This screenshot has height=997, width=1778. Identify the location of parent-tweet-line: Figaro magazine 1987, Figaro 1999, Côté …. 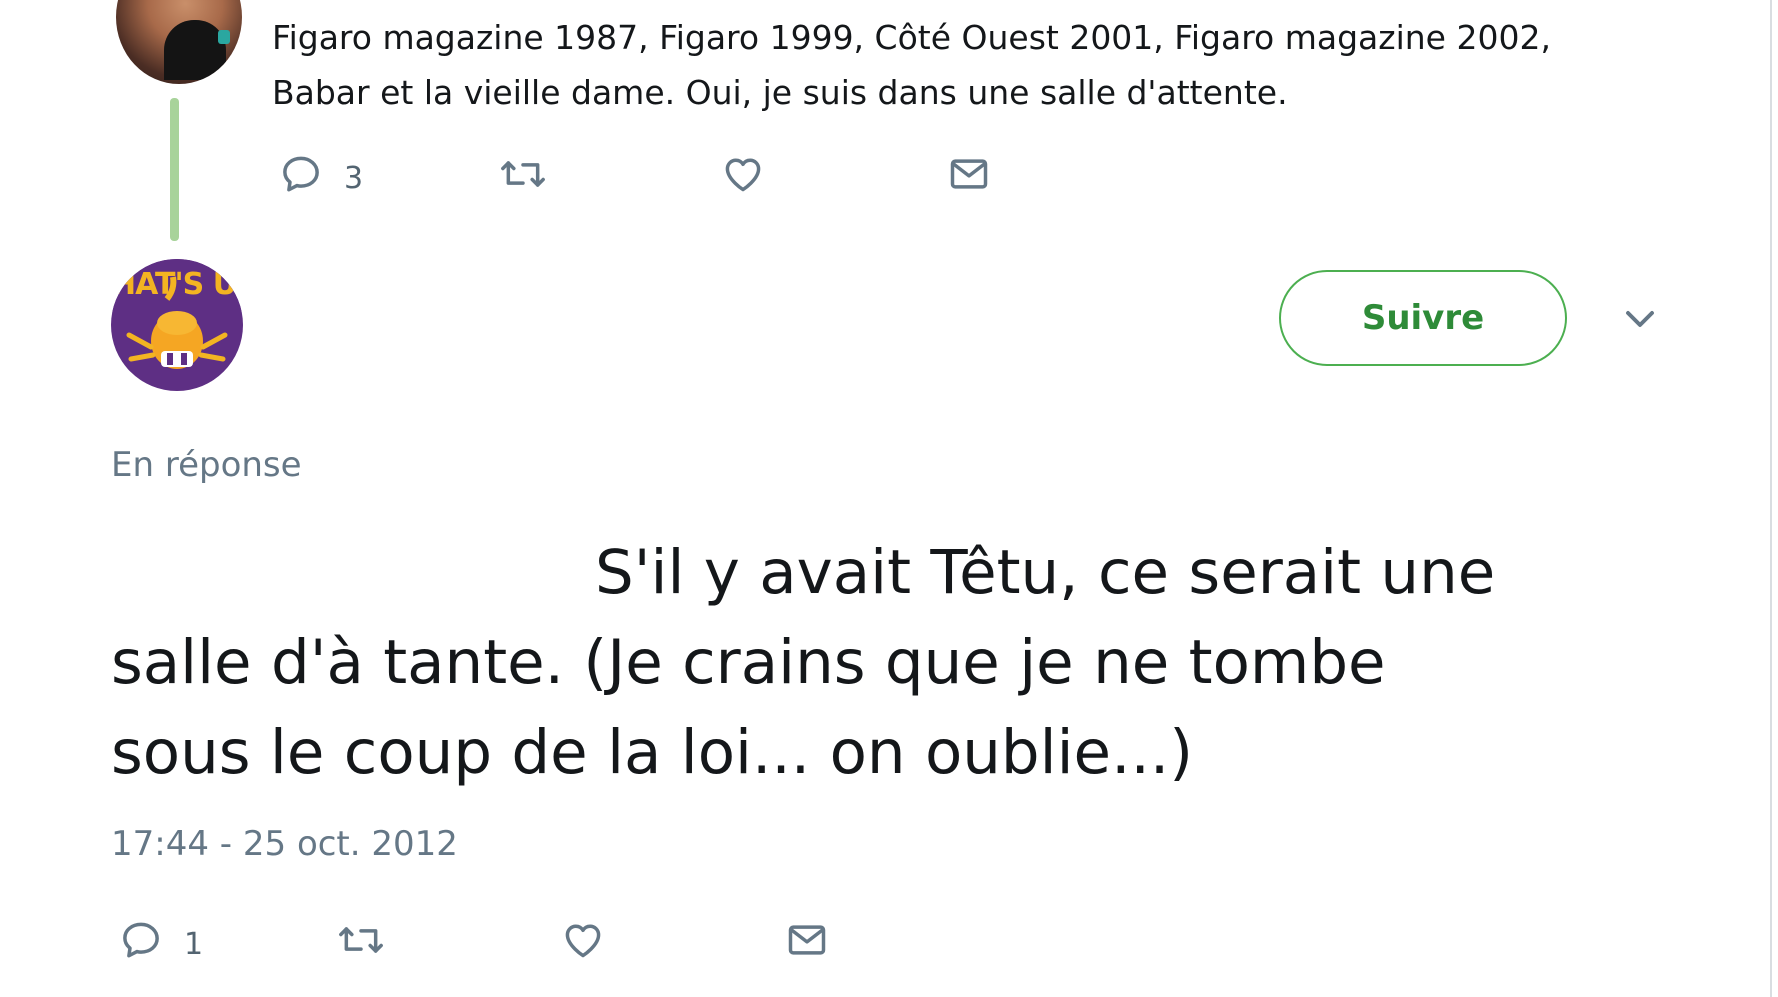
(911, 37).